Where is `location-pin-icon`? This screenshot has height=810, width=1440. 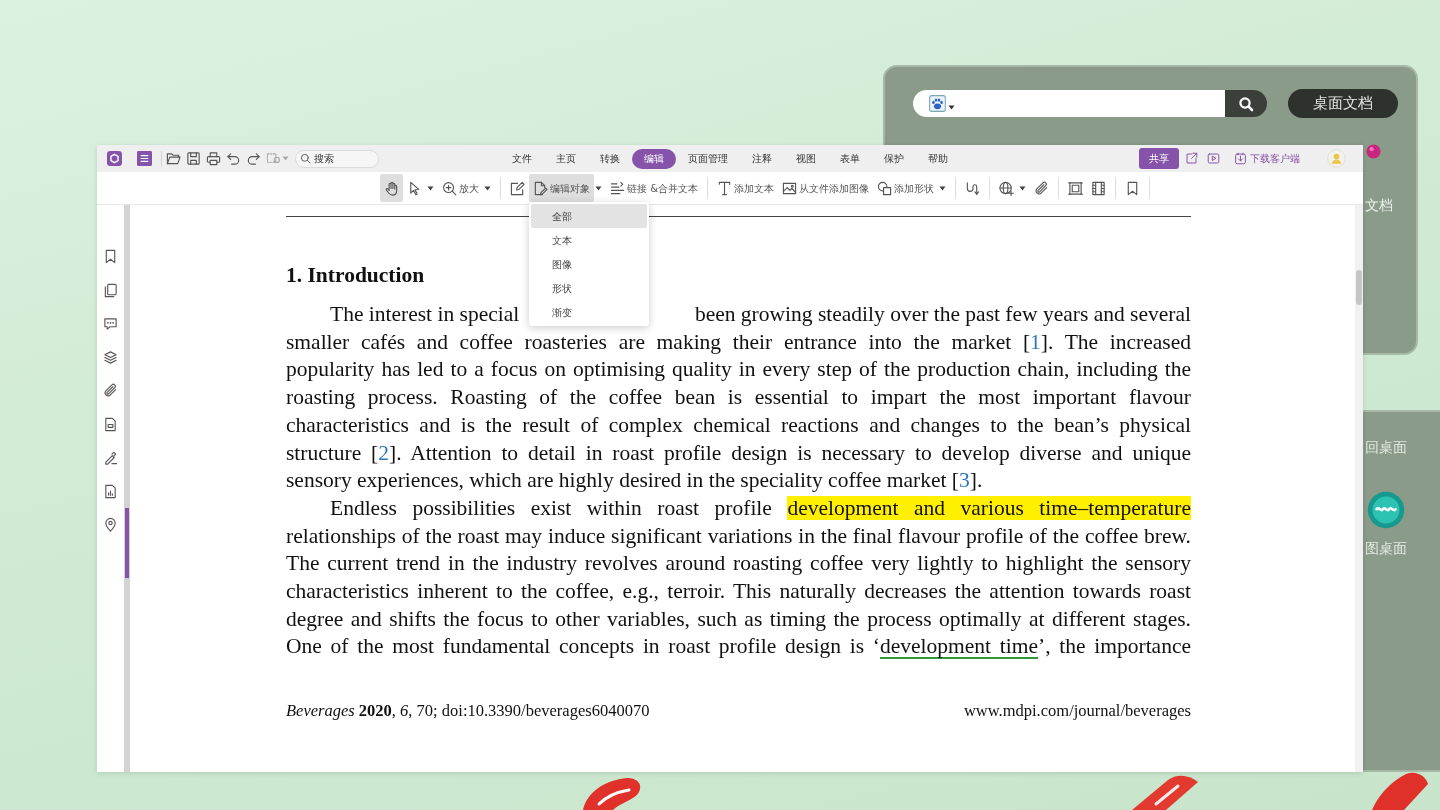
location-pin-icon is located at coordinates (110, 524).